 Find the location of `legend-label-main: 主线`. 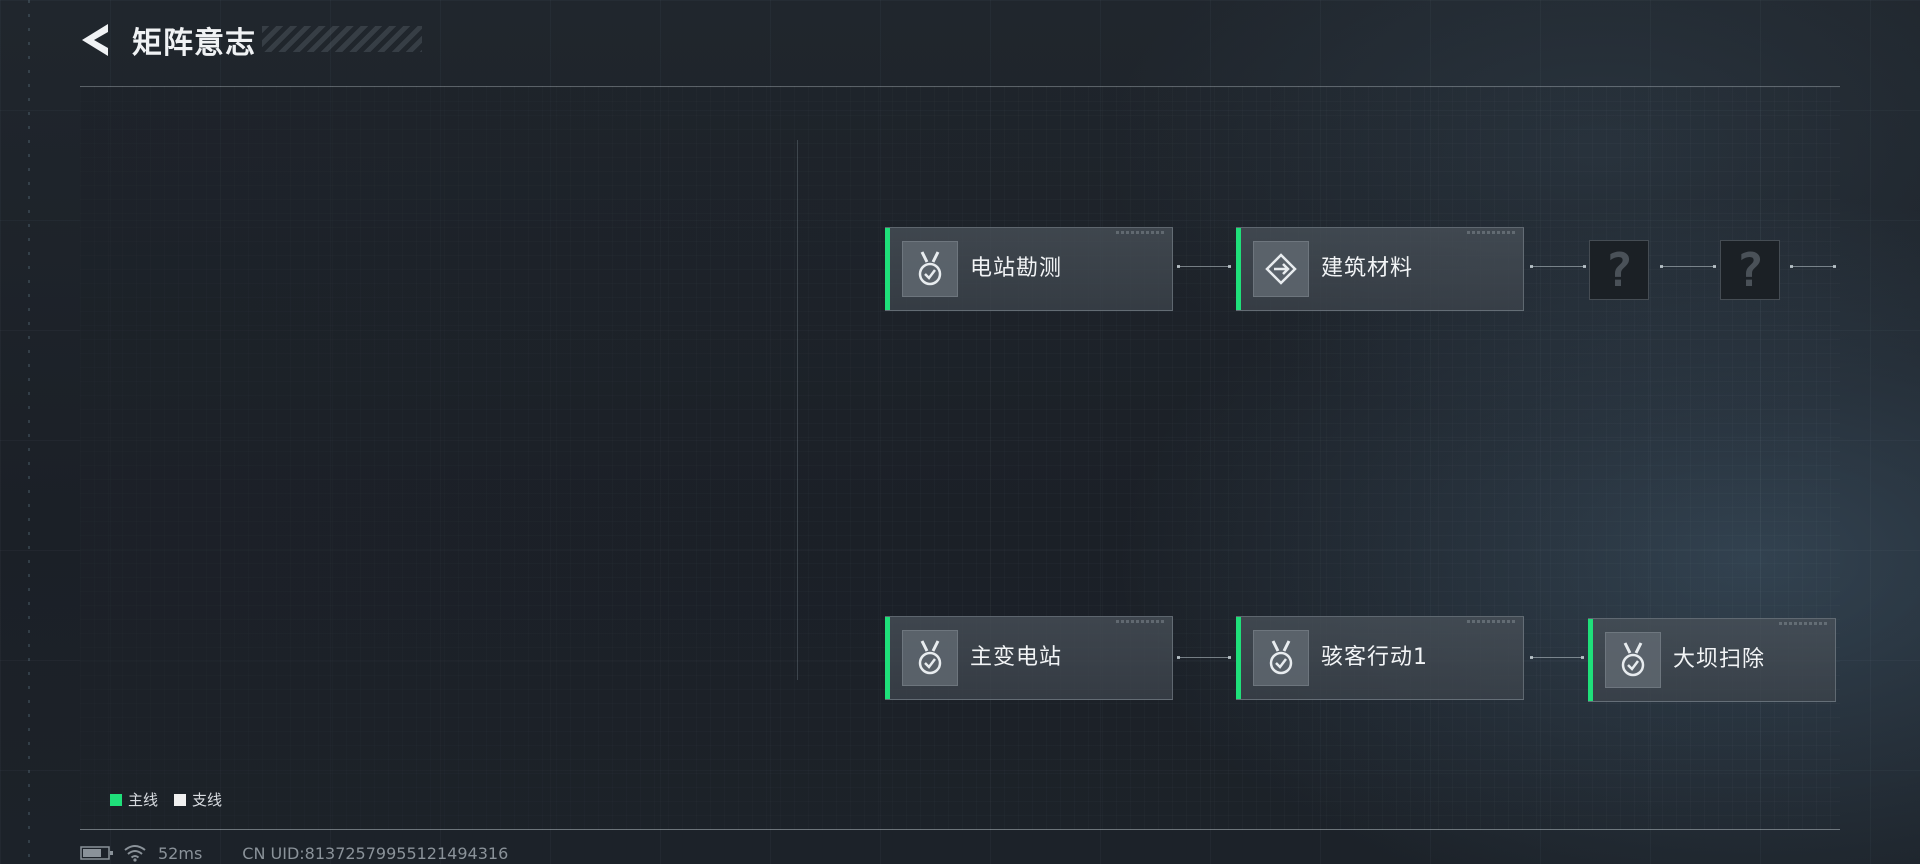

legend-label-main: 主线 is located at coordinates (143, 800).